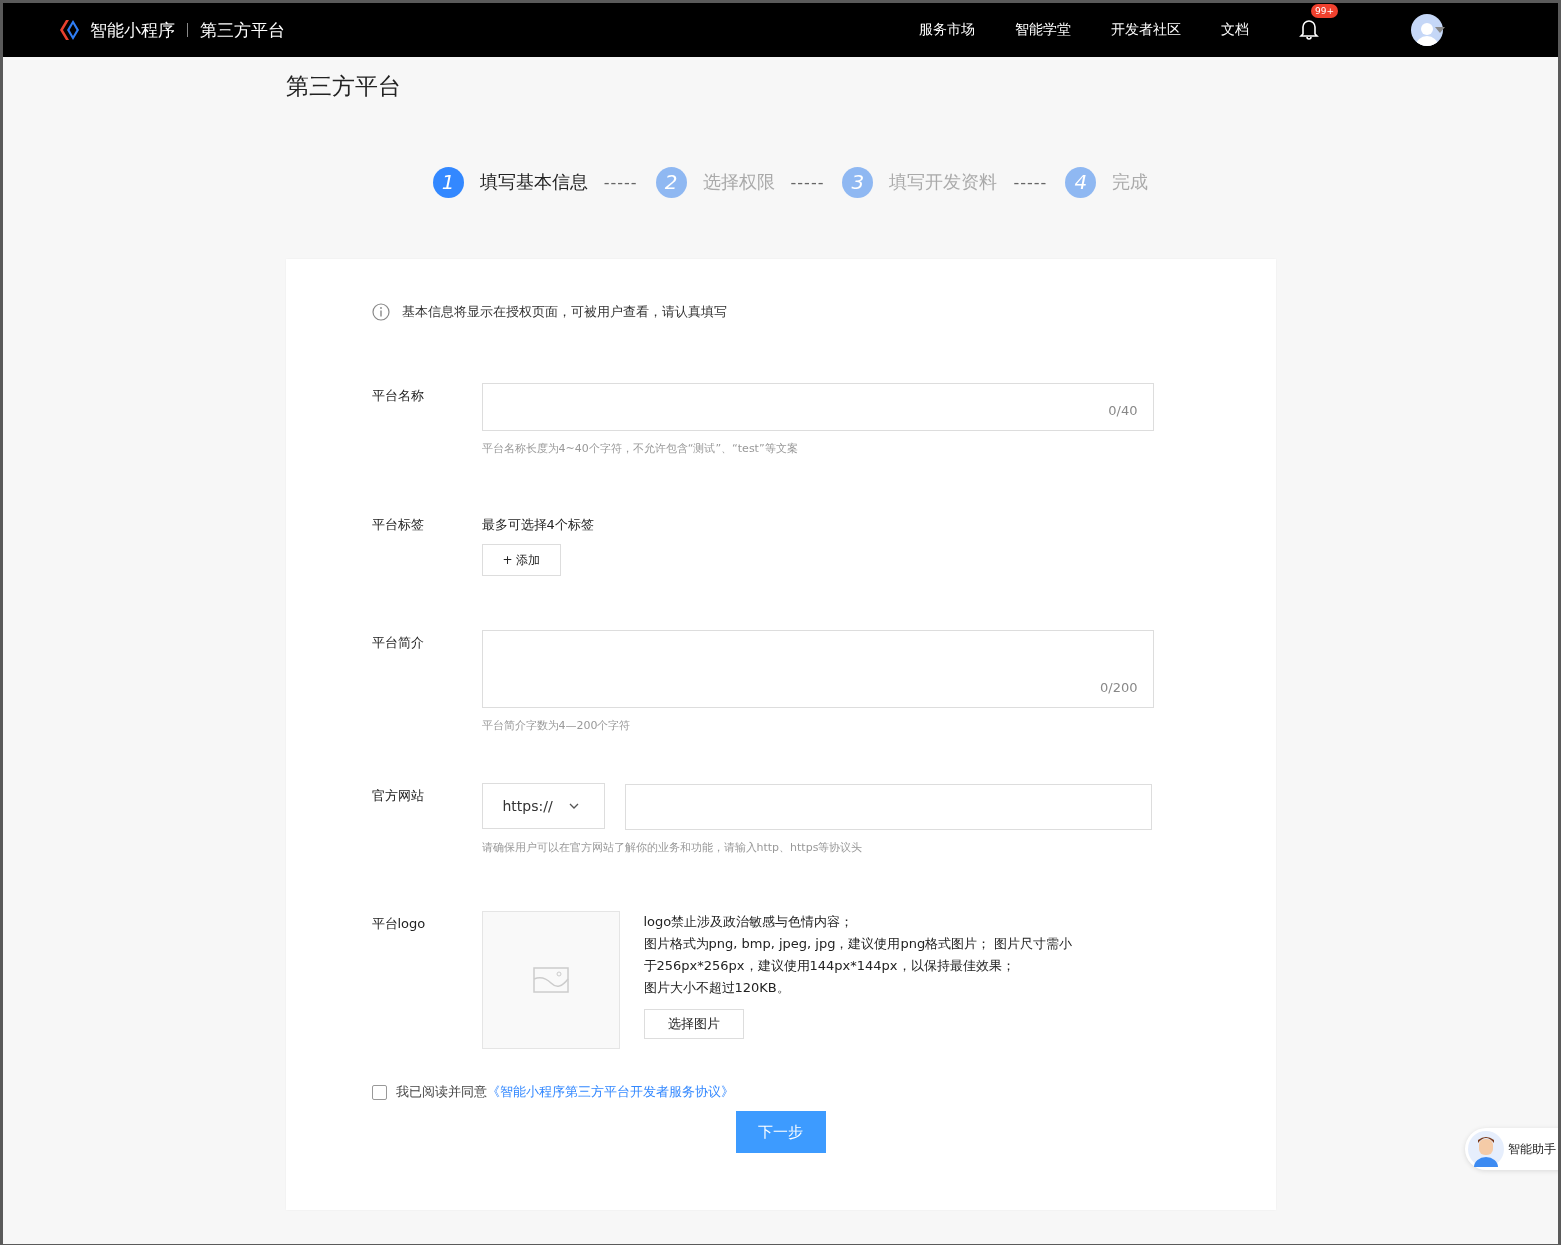 The image size is (1561, 1245). What do you see at coordinates (398, 525) in the screenshot?
I see `field-label: 平台标签` at bounding box center [398, 525].